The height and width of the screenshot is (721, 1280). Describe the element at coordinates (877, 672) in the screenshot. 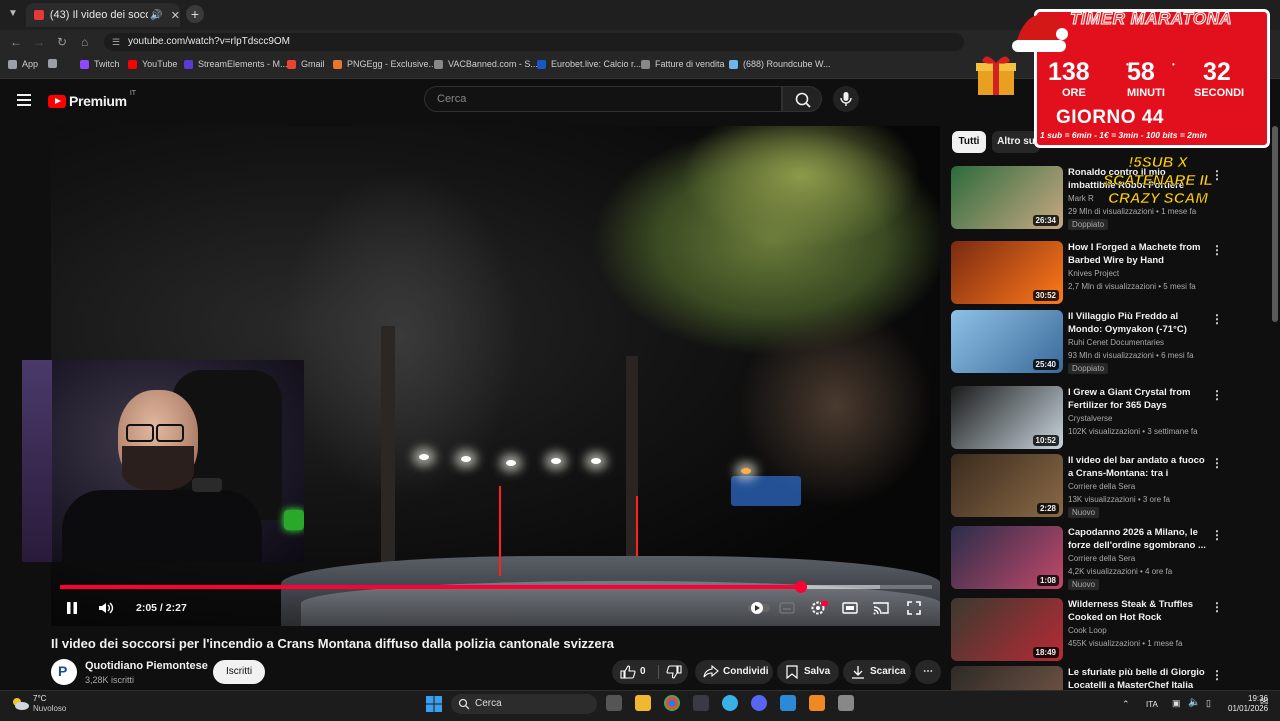

I see `download-button: Scarica` at that location.